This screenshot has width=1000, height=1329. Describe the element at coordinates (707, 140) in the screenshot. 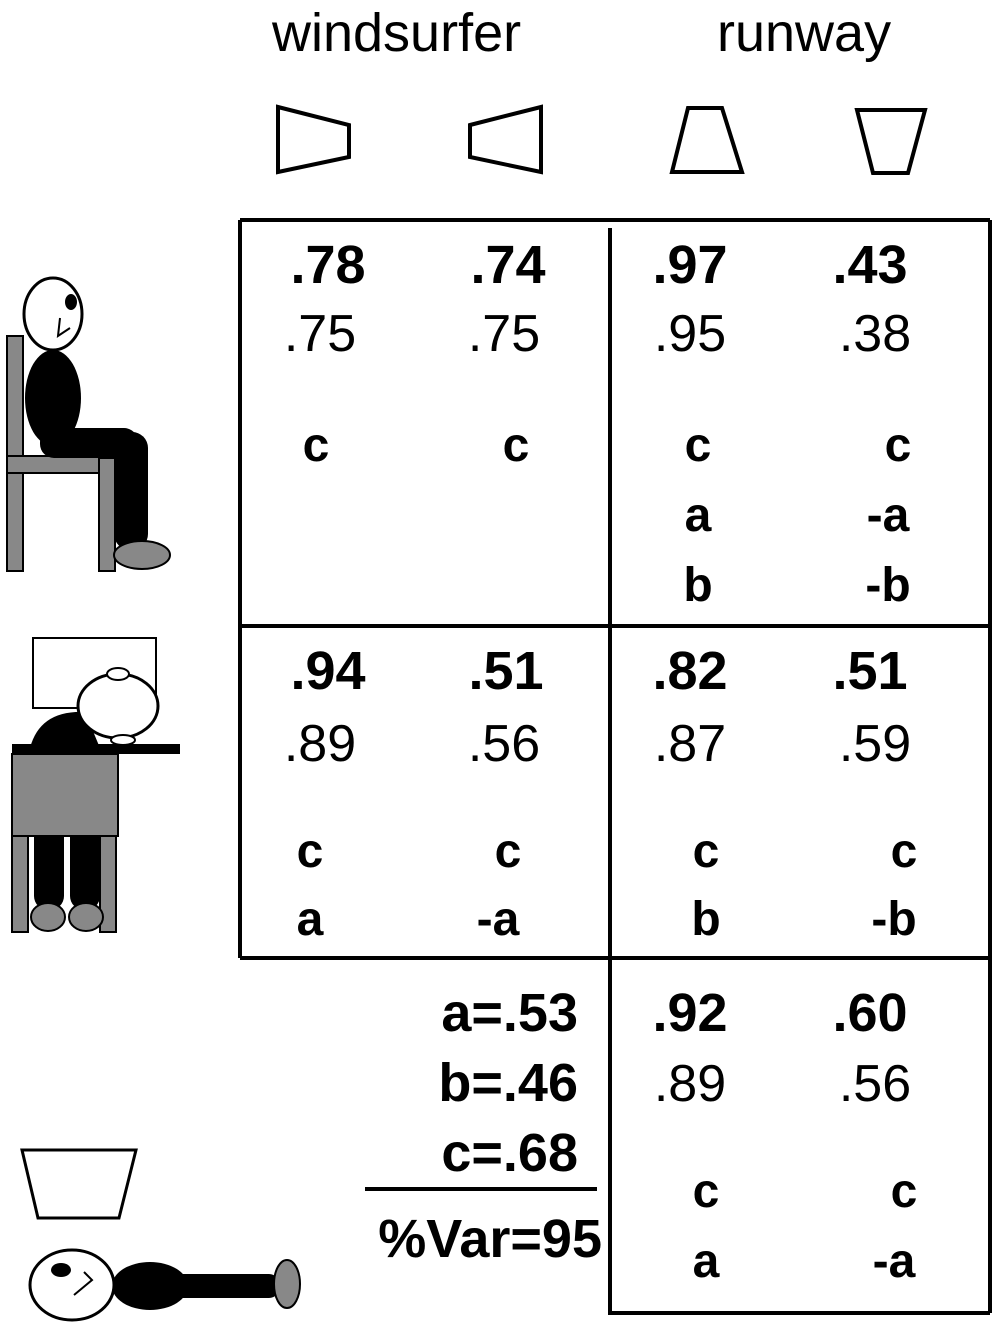

I see `trapezoid-up-narrow-icon` at that location.